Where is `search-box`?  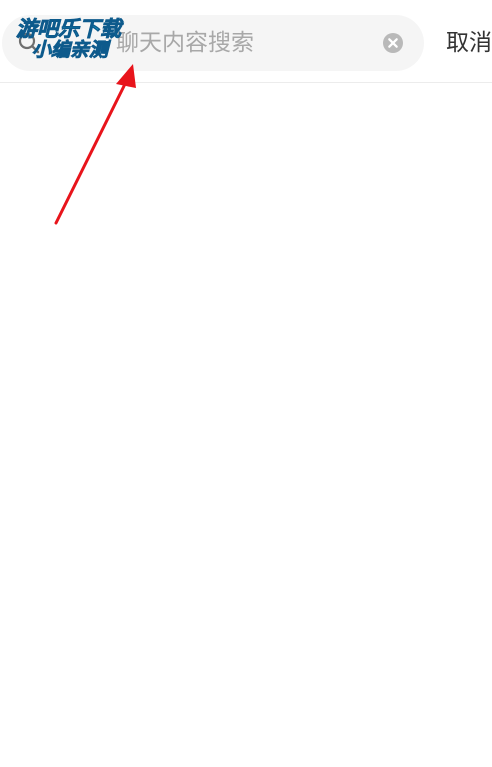 search-box is located at coordinates (219, 43).